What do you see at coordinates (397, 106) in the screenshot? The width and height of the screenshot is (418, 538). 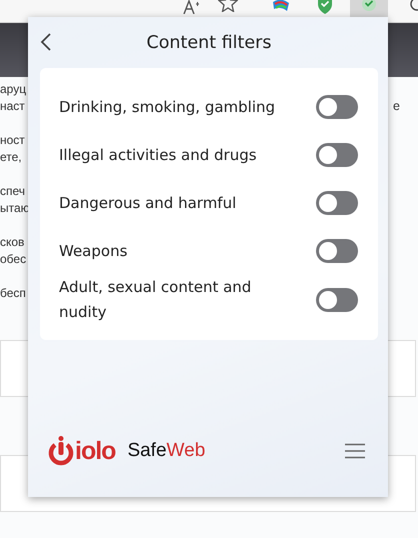 I see `page-text: е` at bounding box center [397, 106].